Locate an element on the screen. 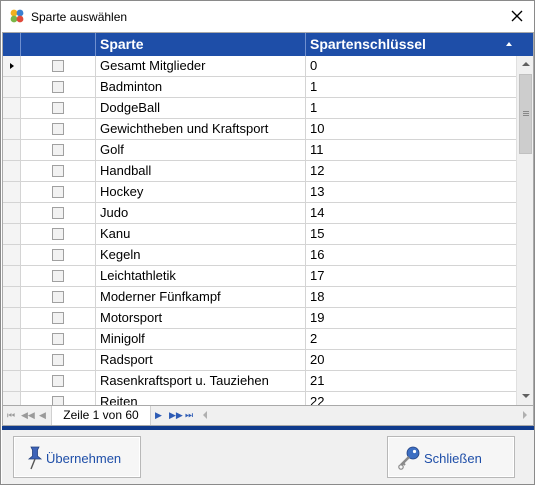  close-button: Schließen is located at coordinates (451, 457).